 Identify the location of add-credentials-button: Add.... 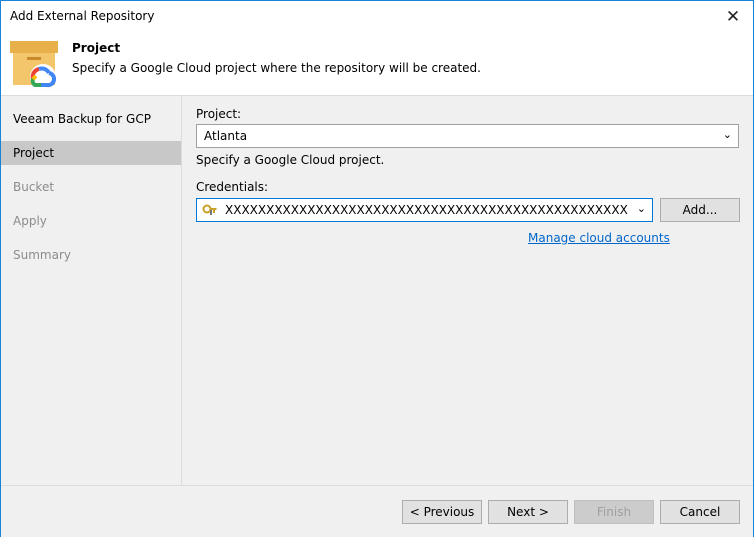
(700, 210).